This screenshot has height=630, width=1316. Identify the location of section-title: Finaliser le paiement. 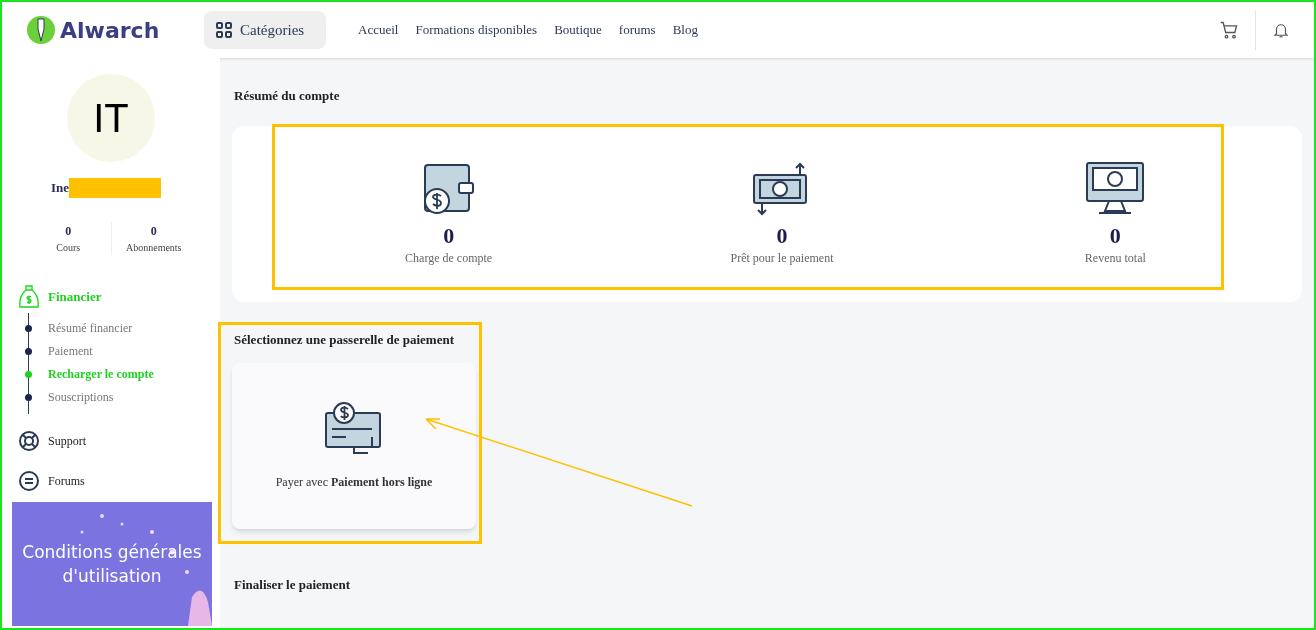
(293, 585).